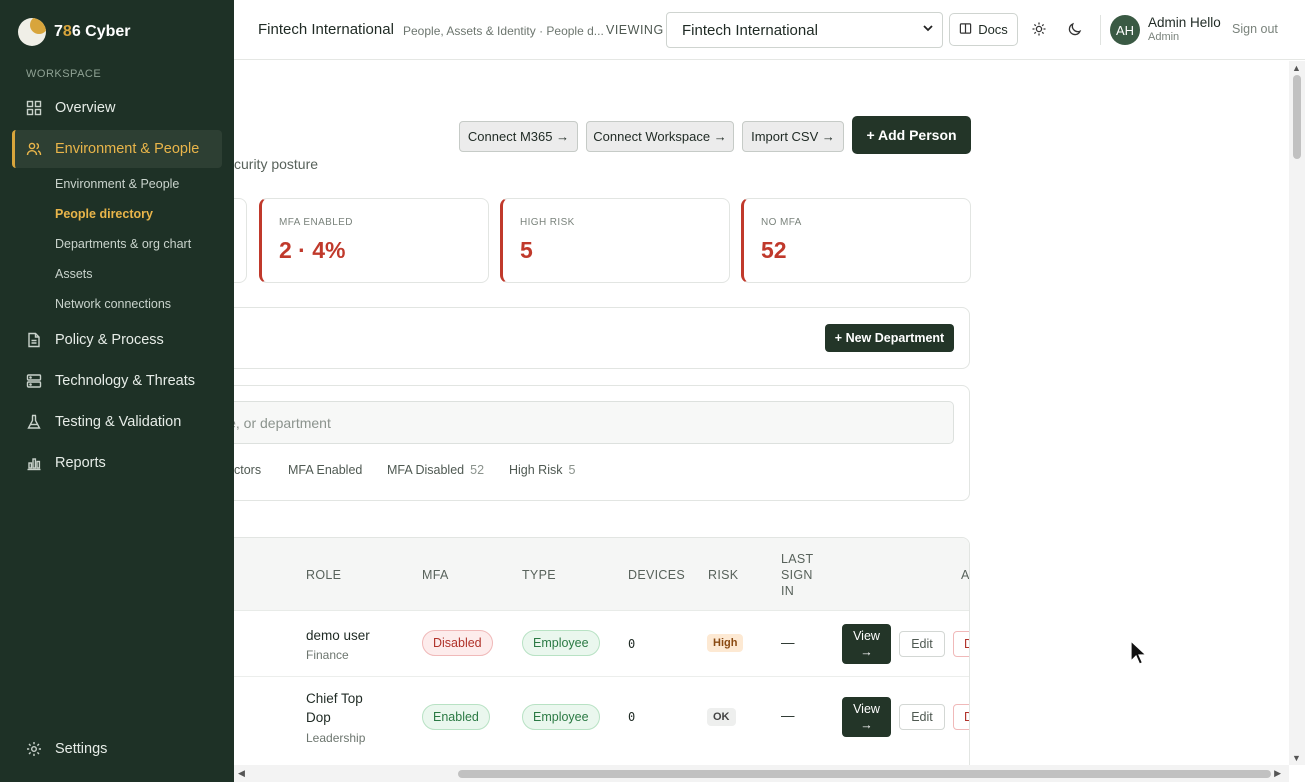 Image resolution: width=1305 pixels, height=782 pixels. Describe the element at coordinates (326, 29) in the screenshot. I see `org-title: Fintech International` at that location.